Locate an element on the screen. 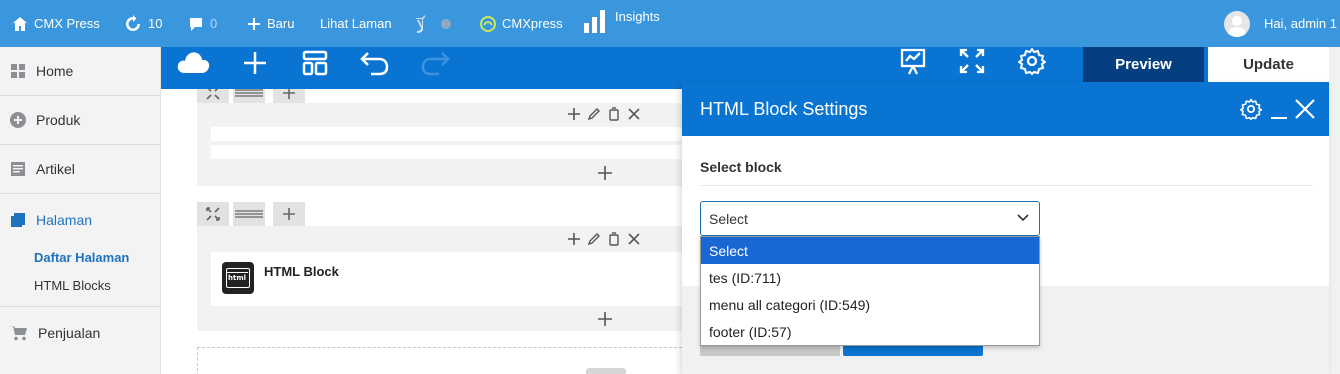  greeting: Hai, admin 1 is located at coordinates (1300, 23).